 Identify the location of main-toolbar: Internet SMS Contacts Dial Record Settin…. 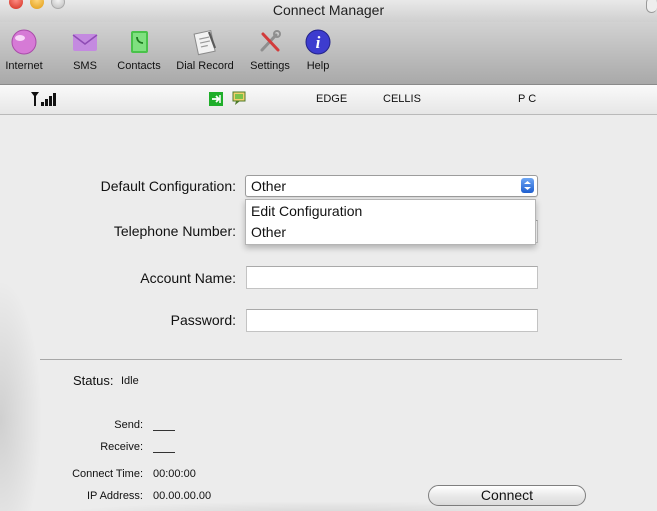
(328, 53).